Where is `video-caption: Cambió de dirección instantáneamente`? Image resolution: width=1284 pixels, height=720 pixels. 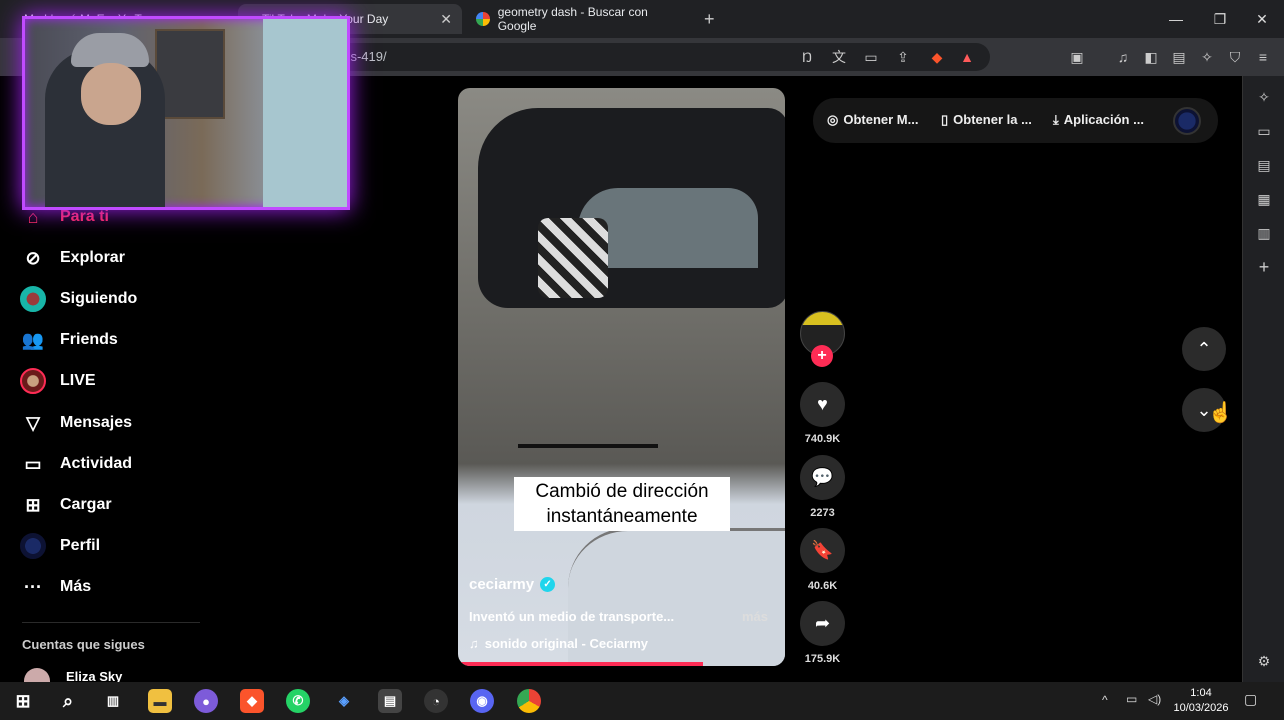
video-caption: Cambió de dirección instantáneamente is located at coordinates (622, 504).